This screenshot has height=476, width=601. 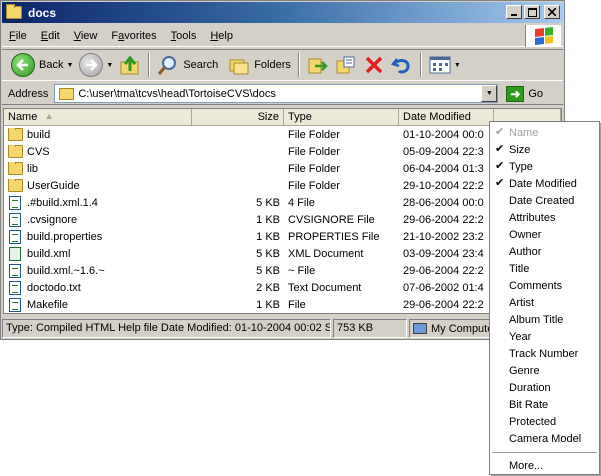 What do you see at coordinates (325, 287) in the screenshot?
I see `cell-type: Text Document` at bounding box center [325, 287].